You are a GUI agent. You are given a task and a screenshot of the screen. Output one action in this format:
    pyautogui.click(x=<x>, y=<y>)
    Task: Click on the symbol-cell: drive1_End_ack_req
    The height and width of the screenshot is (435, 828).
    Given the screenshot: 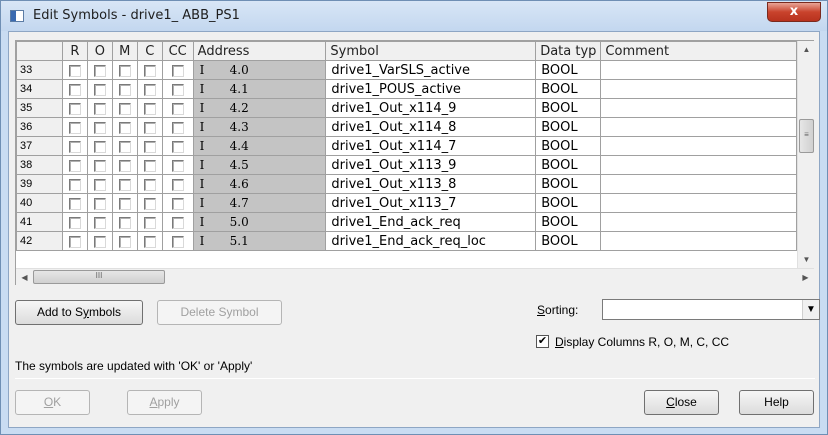 What is the action you would take?
    pyautogui.click(x=431, y=222)
    